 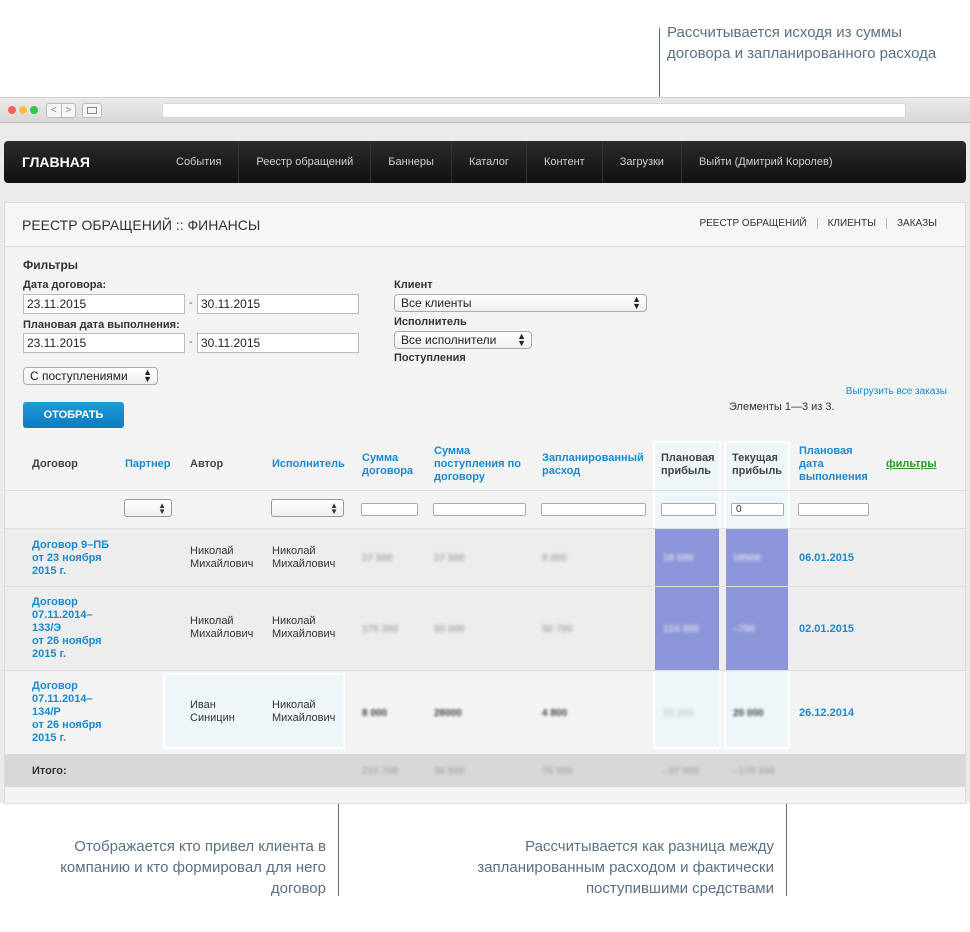 I want to click on planned-date-filter-input, so click(x=833, y=509).